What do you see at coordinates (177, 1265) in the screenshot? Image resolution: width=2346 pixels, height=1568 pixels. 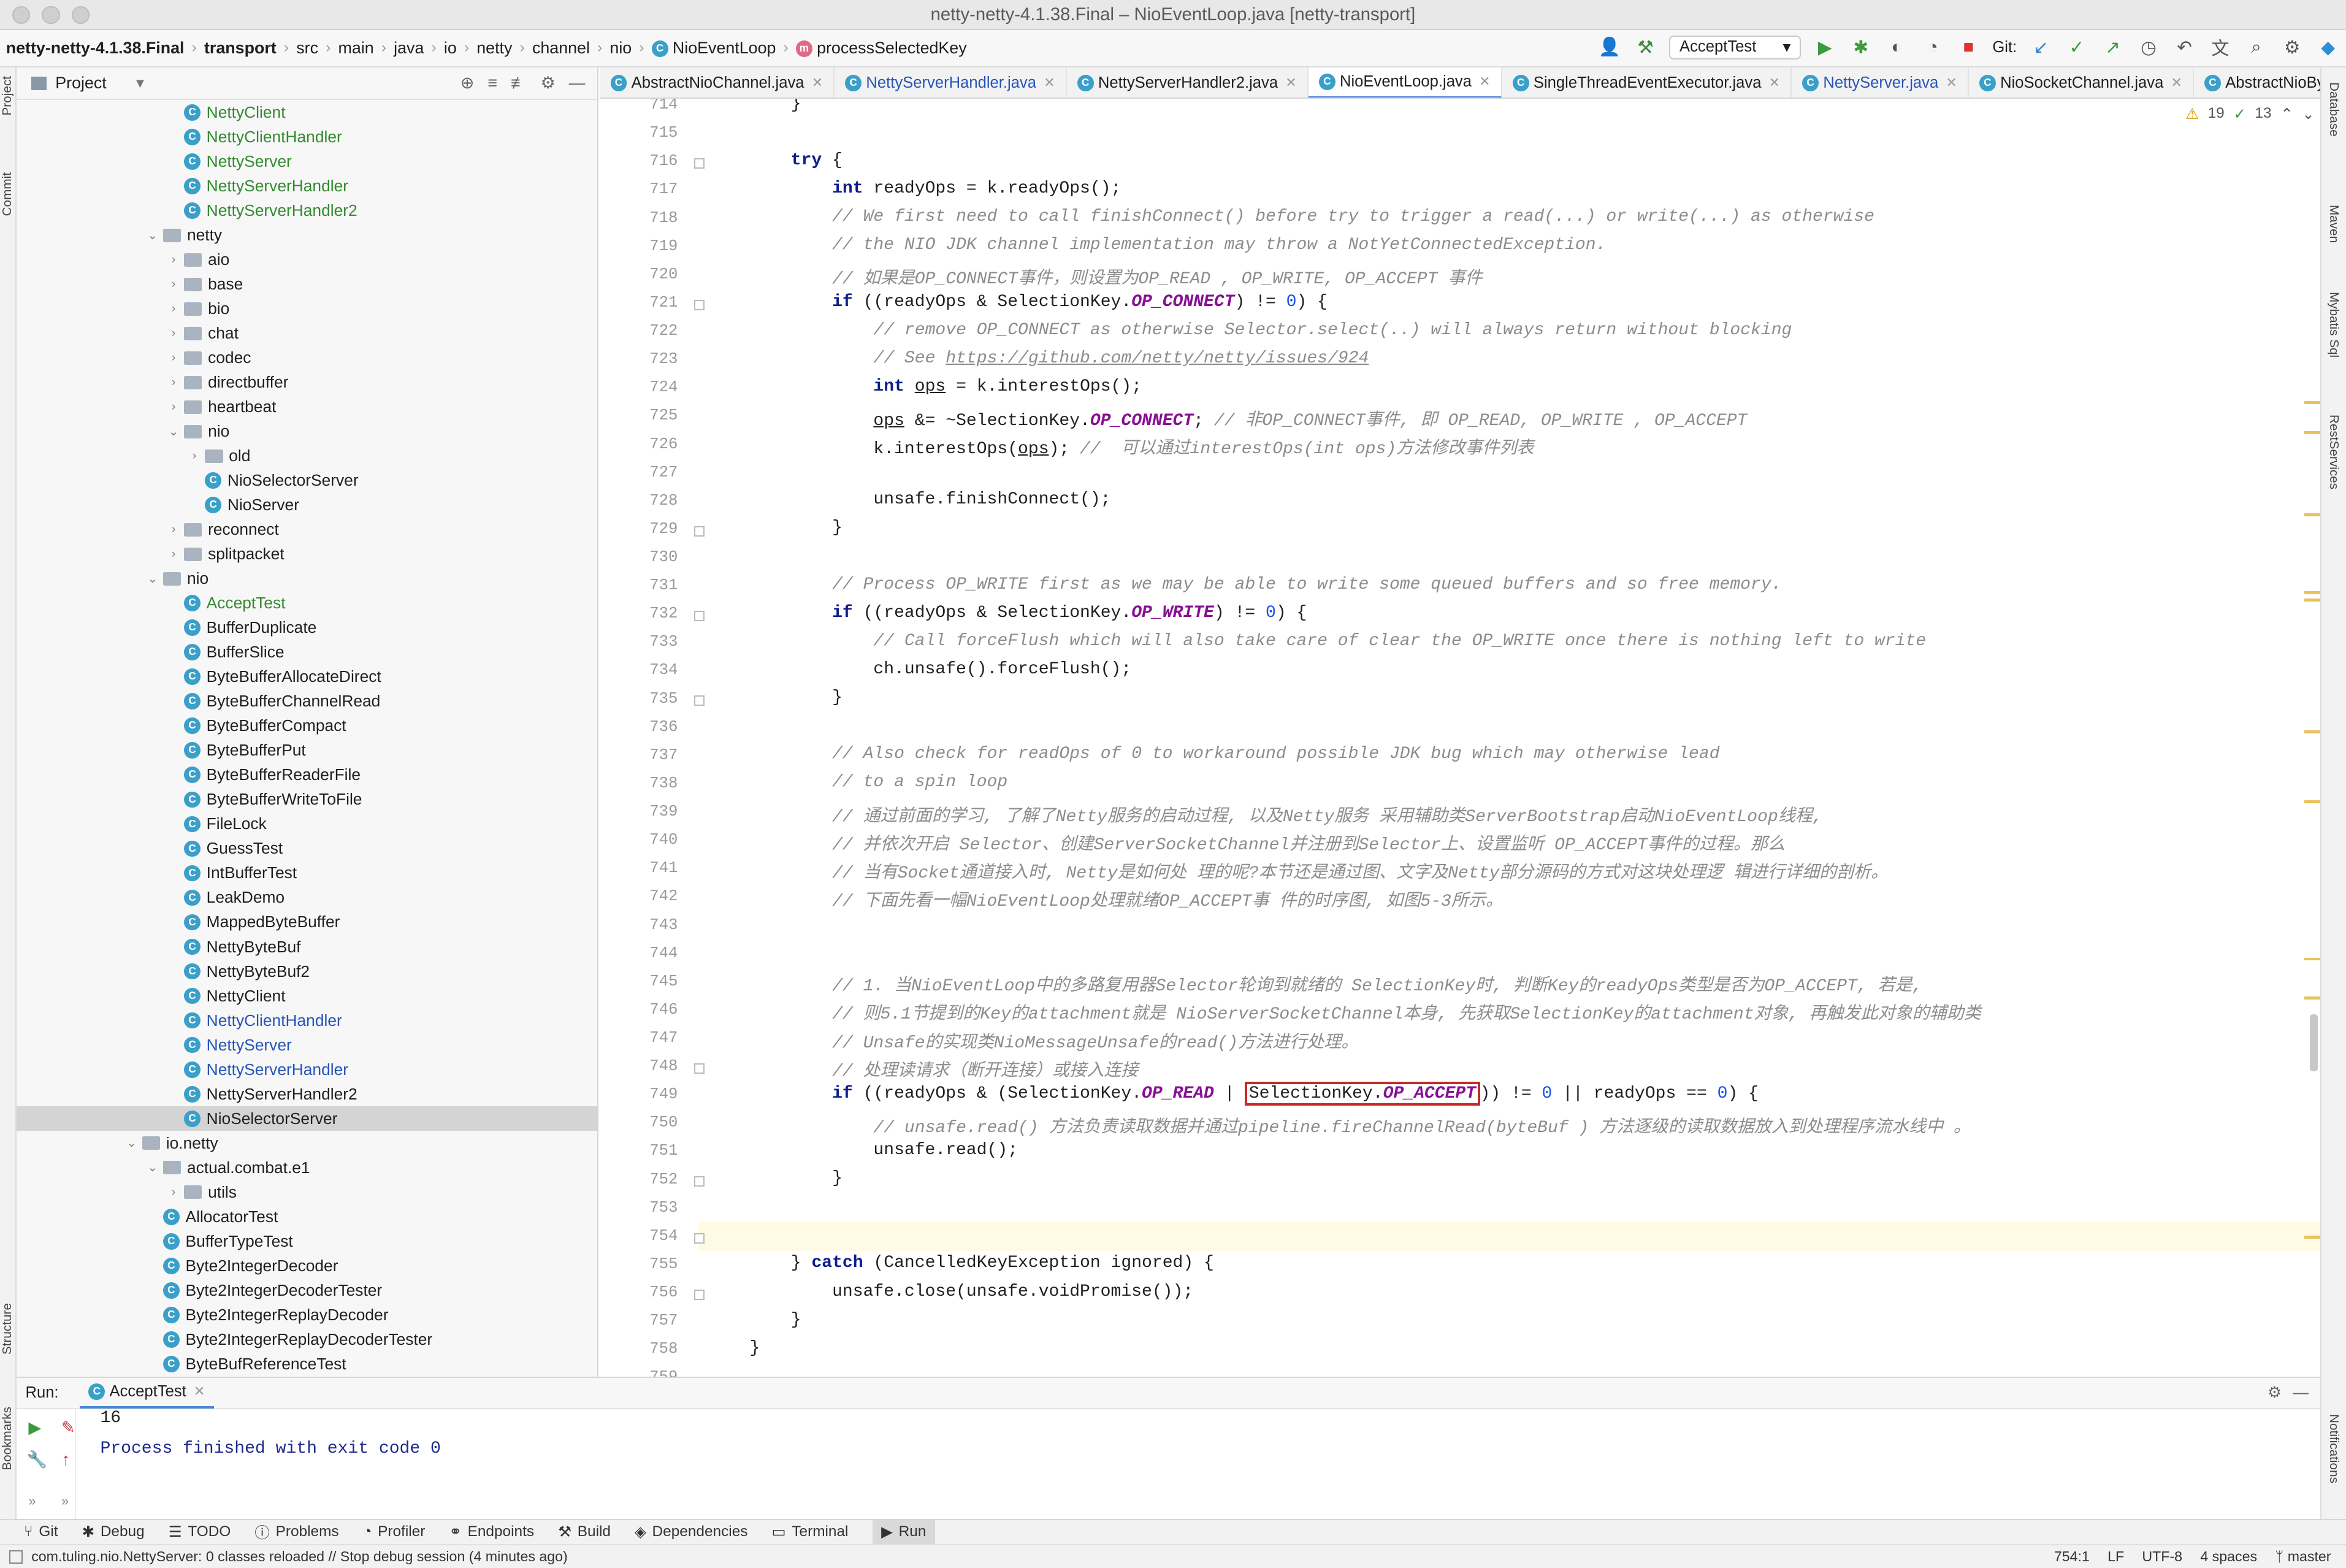 I see `tree-item: C Byte2IntegerDecoder` at bounding box center [177, 1265].